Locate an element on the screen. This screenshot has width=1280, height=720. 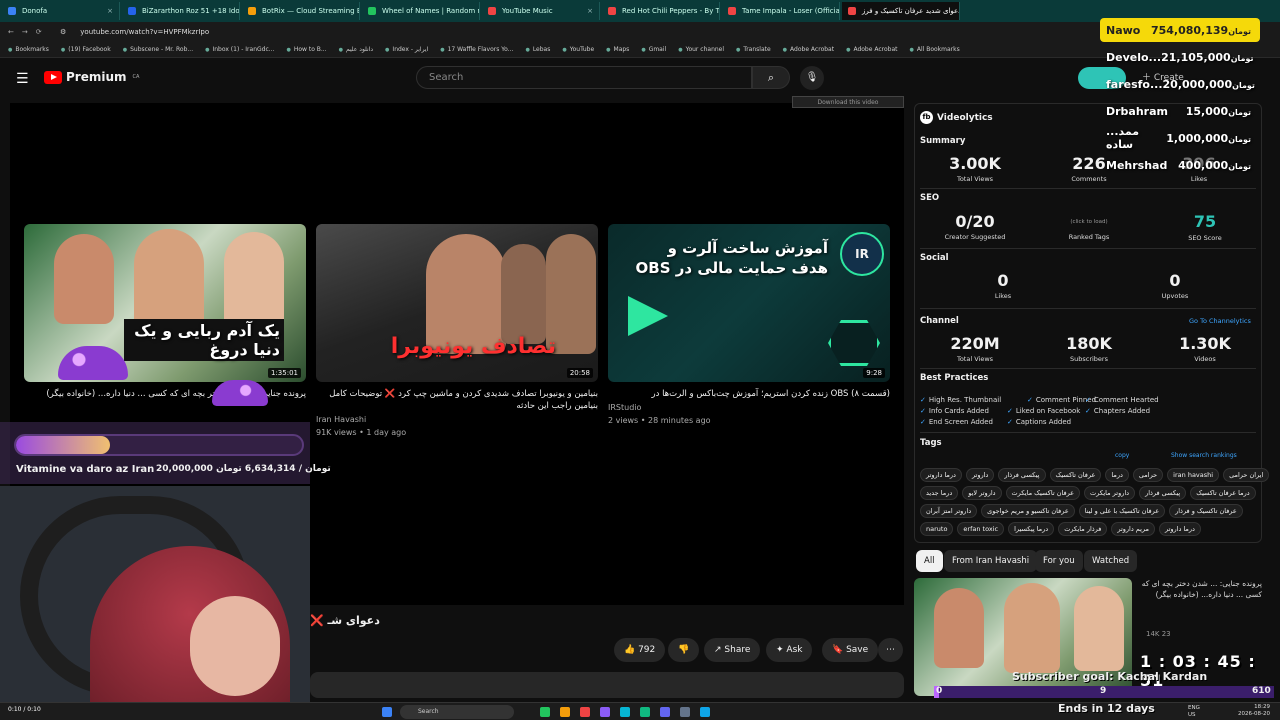
browser-tab: Wheel of Names | Random nam...× is located at coordinates (421, 11).